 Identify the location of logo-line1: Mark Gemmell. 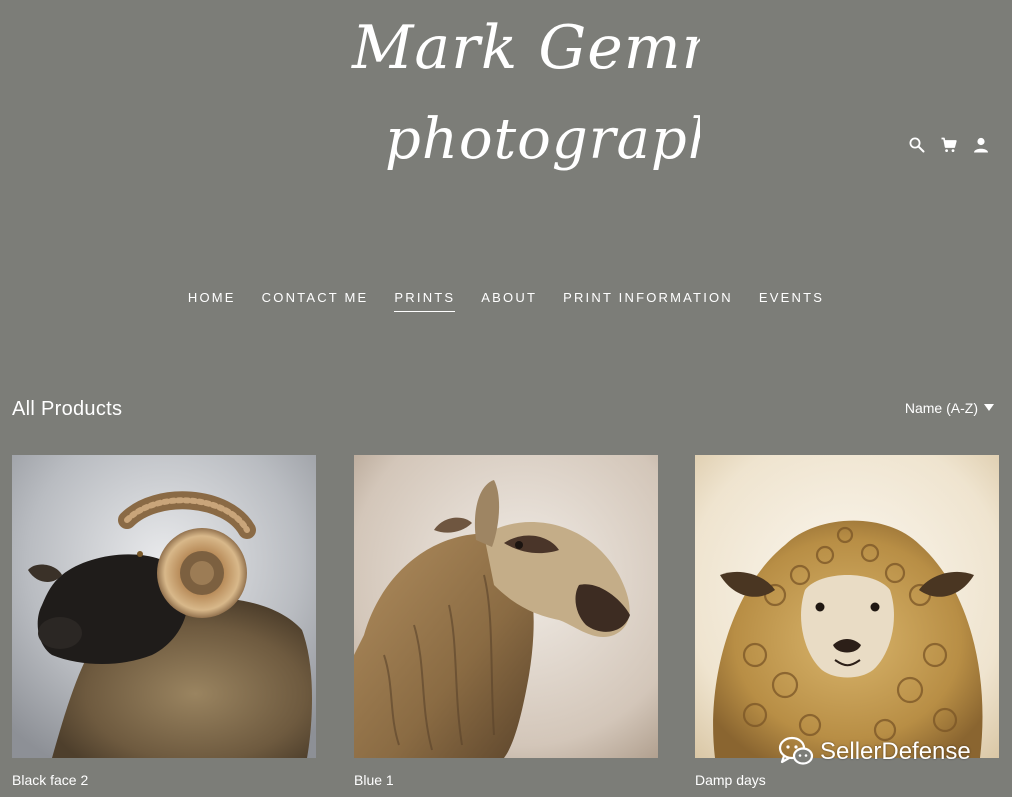
(525, 48).